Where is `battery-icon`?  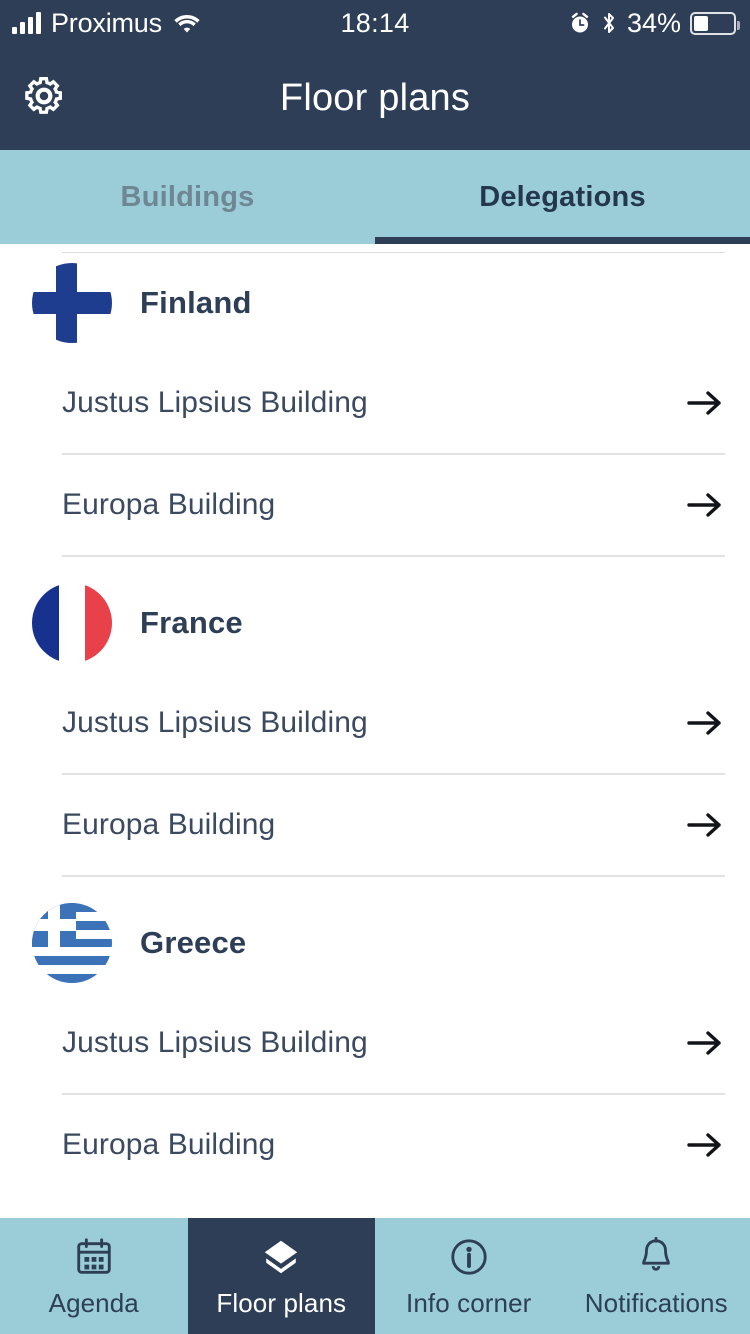
battery-icon is located at coordinates (715, 23).